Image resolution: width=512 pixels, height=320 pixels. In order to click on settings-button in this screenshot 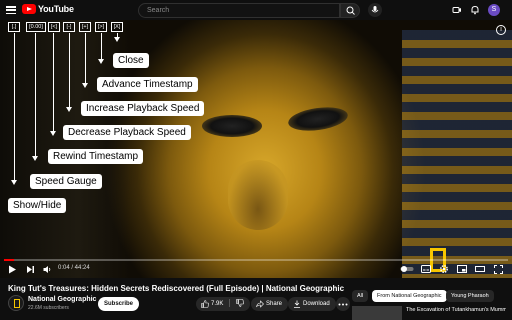, I will do `click(444, 269)`.